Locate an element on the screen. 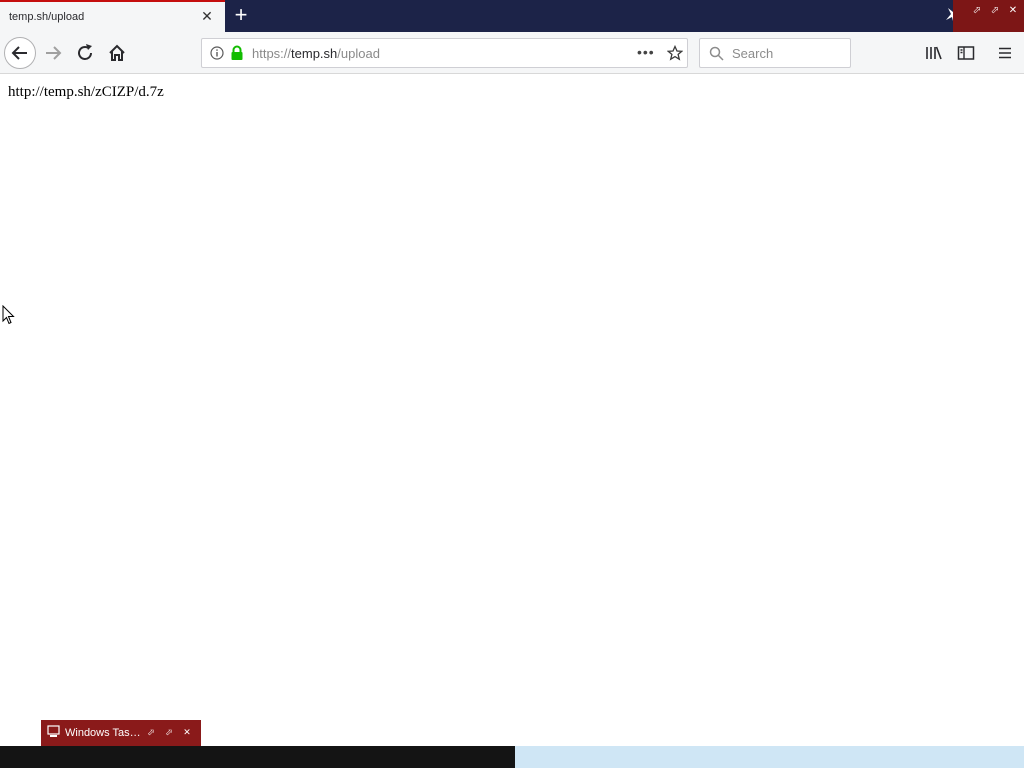 This screenshot has height=768, width=1024. lock-icon is located at coordinates (237, 53).